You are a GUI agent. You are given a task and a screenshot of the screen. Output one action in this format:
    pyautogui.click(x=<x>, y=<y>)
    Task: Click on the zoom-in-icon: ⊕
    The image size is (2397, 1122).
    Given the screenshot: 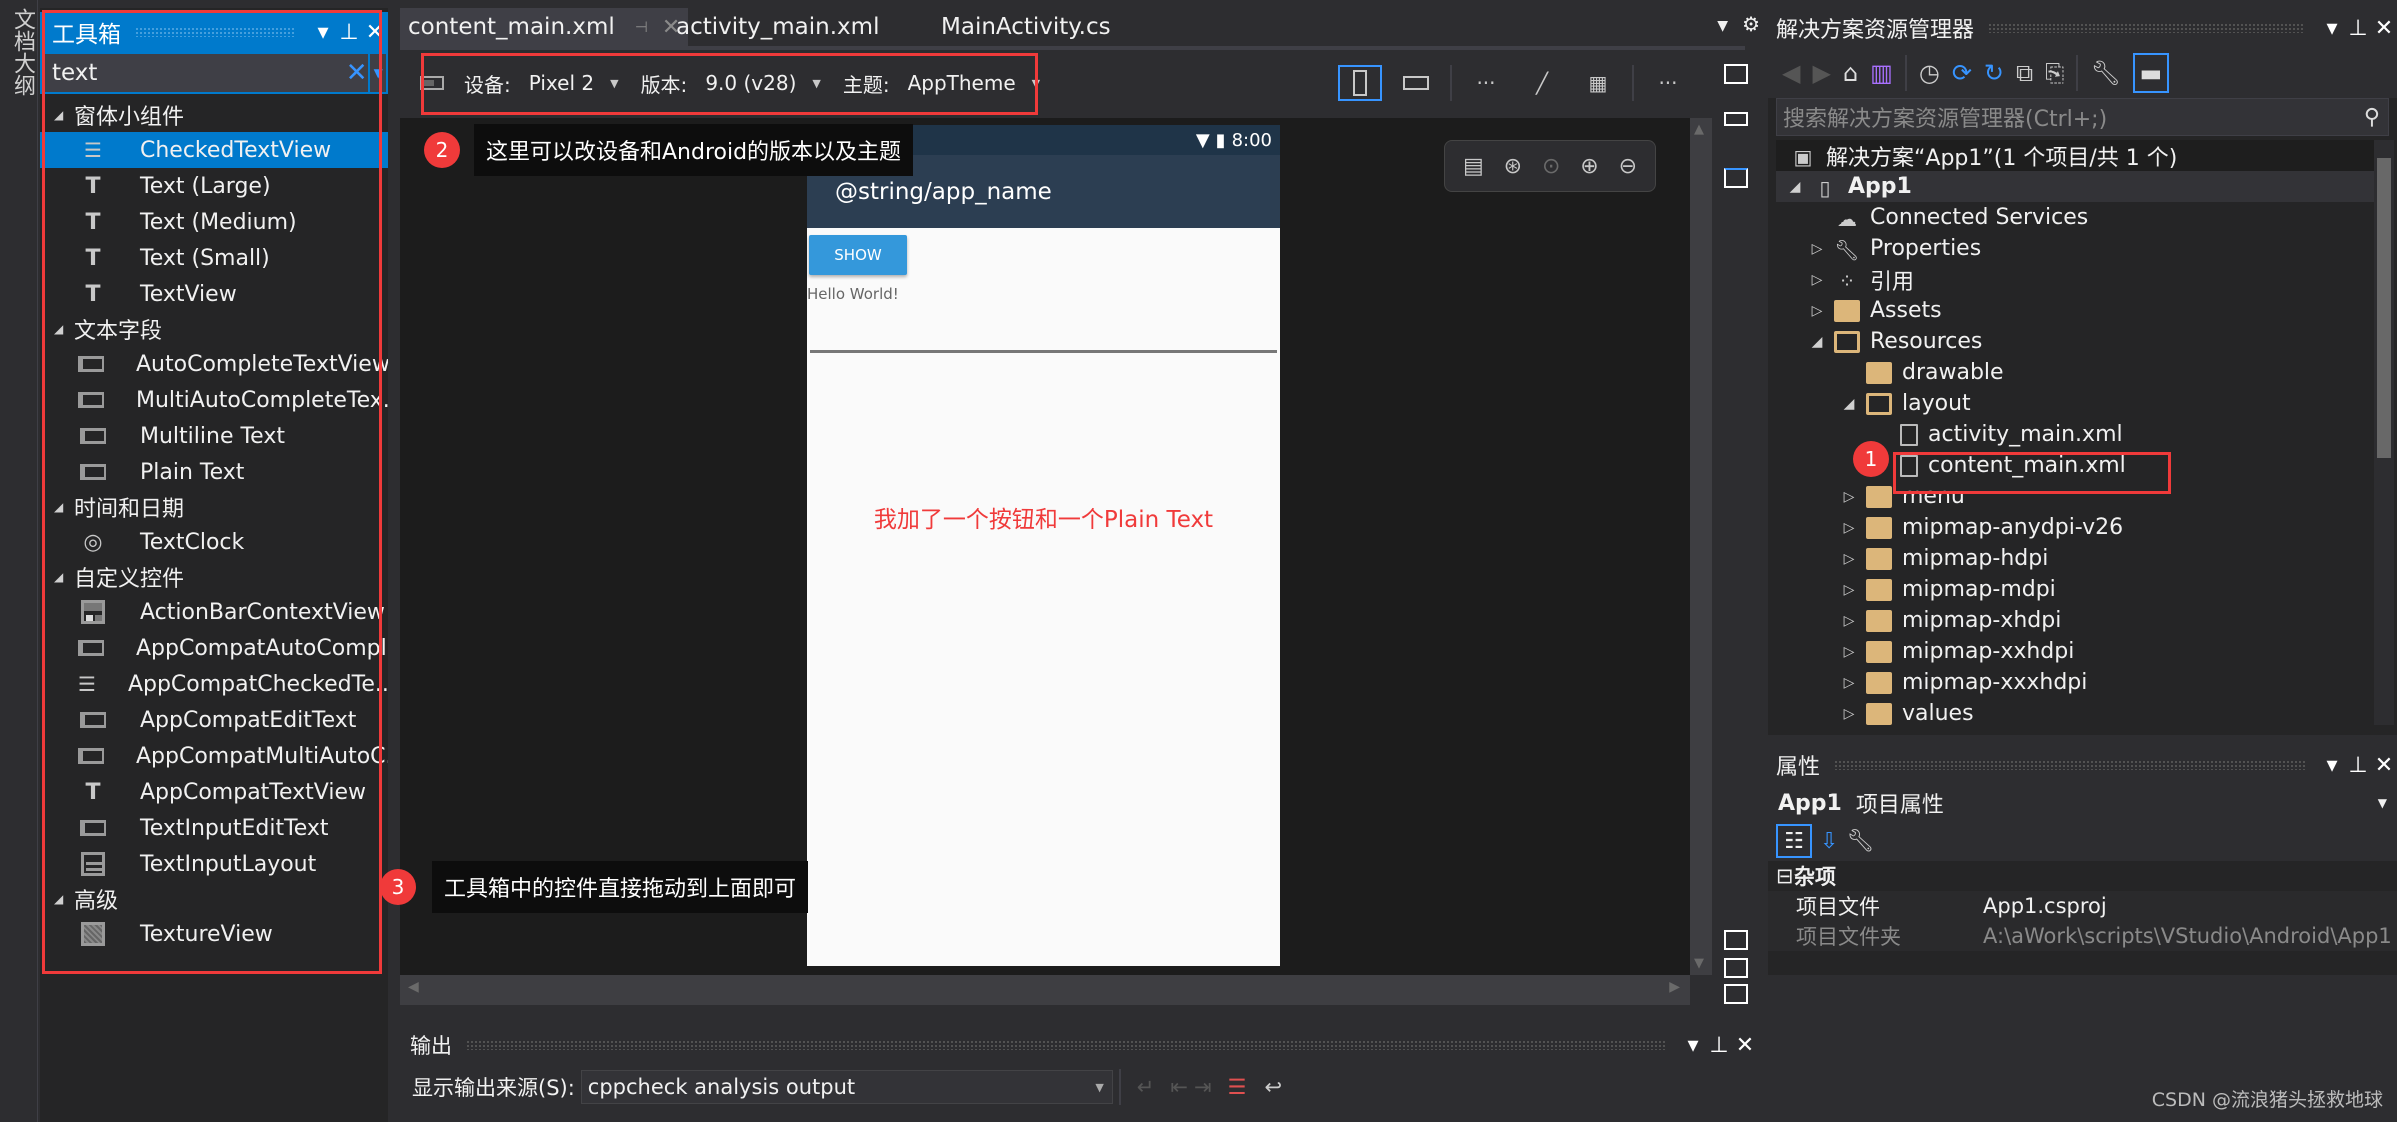 What is the action you would take?
    pyautogui.click(x=1589, y=166)
    